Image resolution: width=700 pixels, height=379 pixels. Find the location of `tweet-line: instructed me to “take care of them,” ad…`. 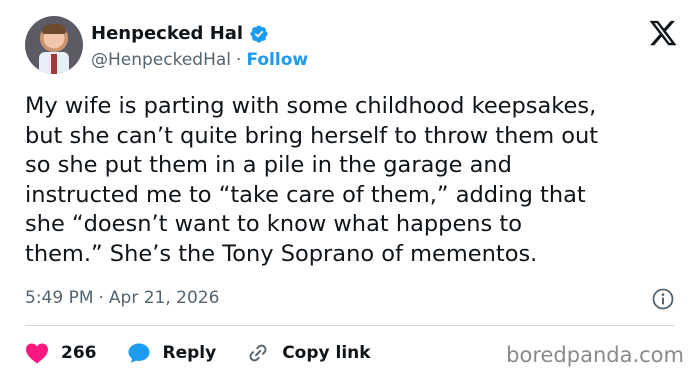

tweet-line: instructed me to “take care of them,” ad… is located at coordinates (305, 194).